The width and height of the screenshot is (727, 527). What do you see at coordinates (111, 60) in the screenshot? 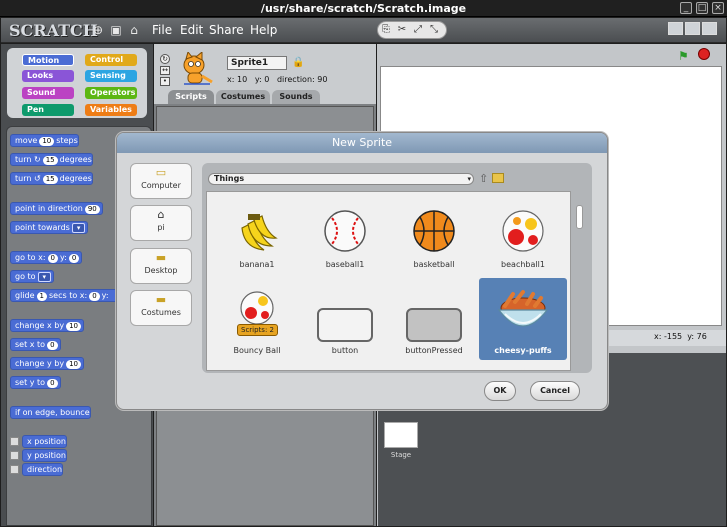
I see `category-control: Control` at bounding box center [111, 60].